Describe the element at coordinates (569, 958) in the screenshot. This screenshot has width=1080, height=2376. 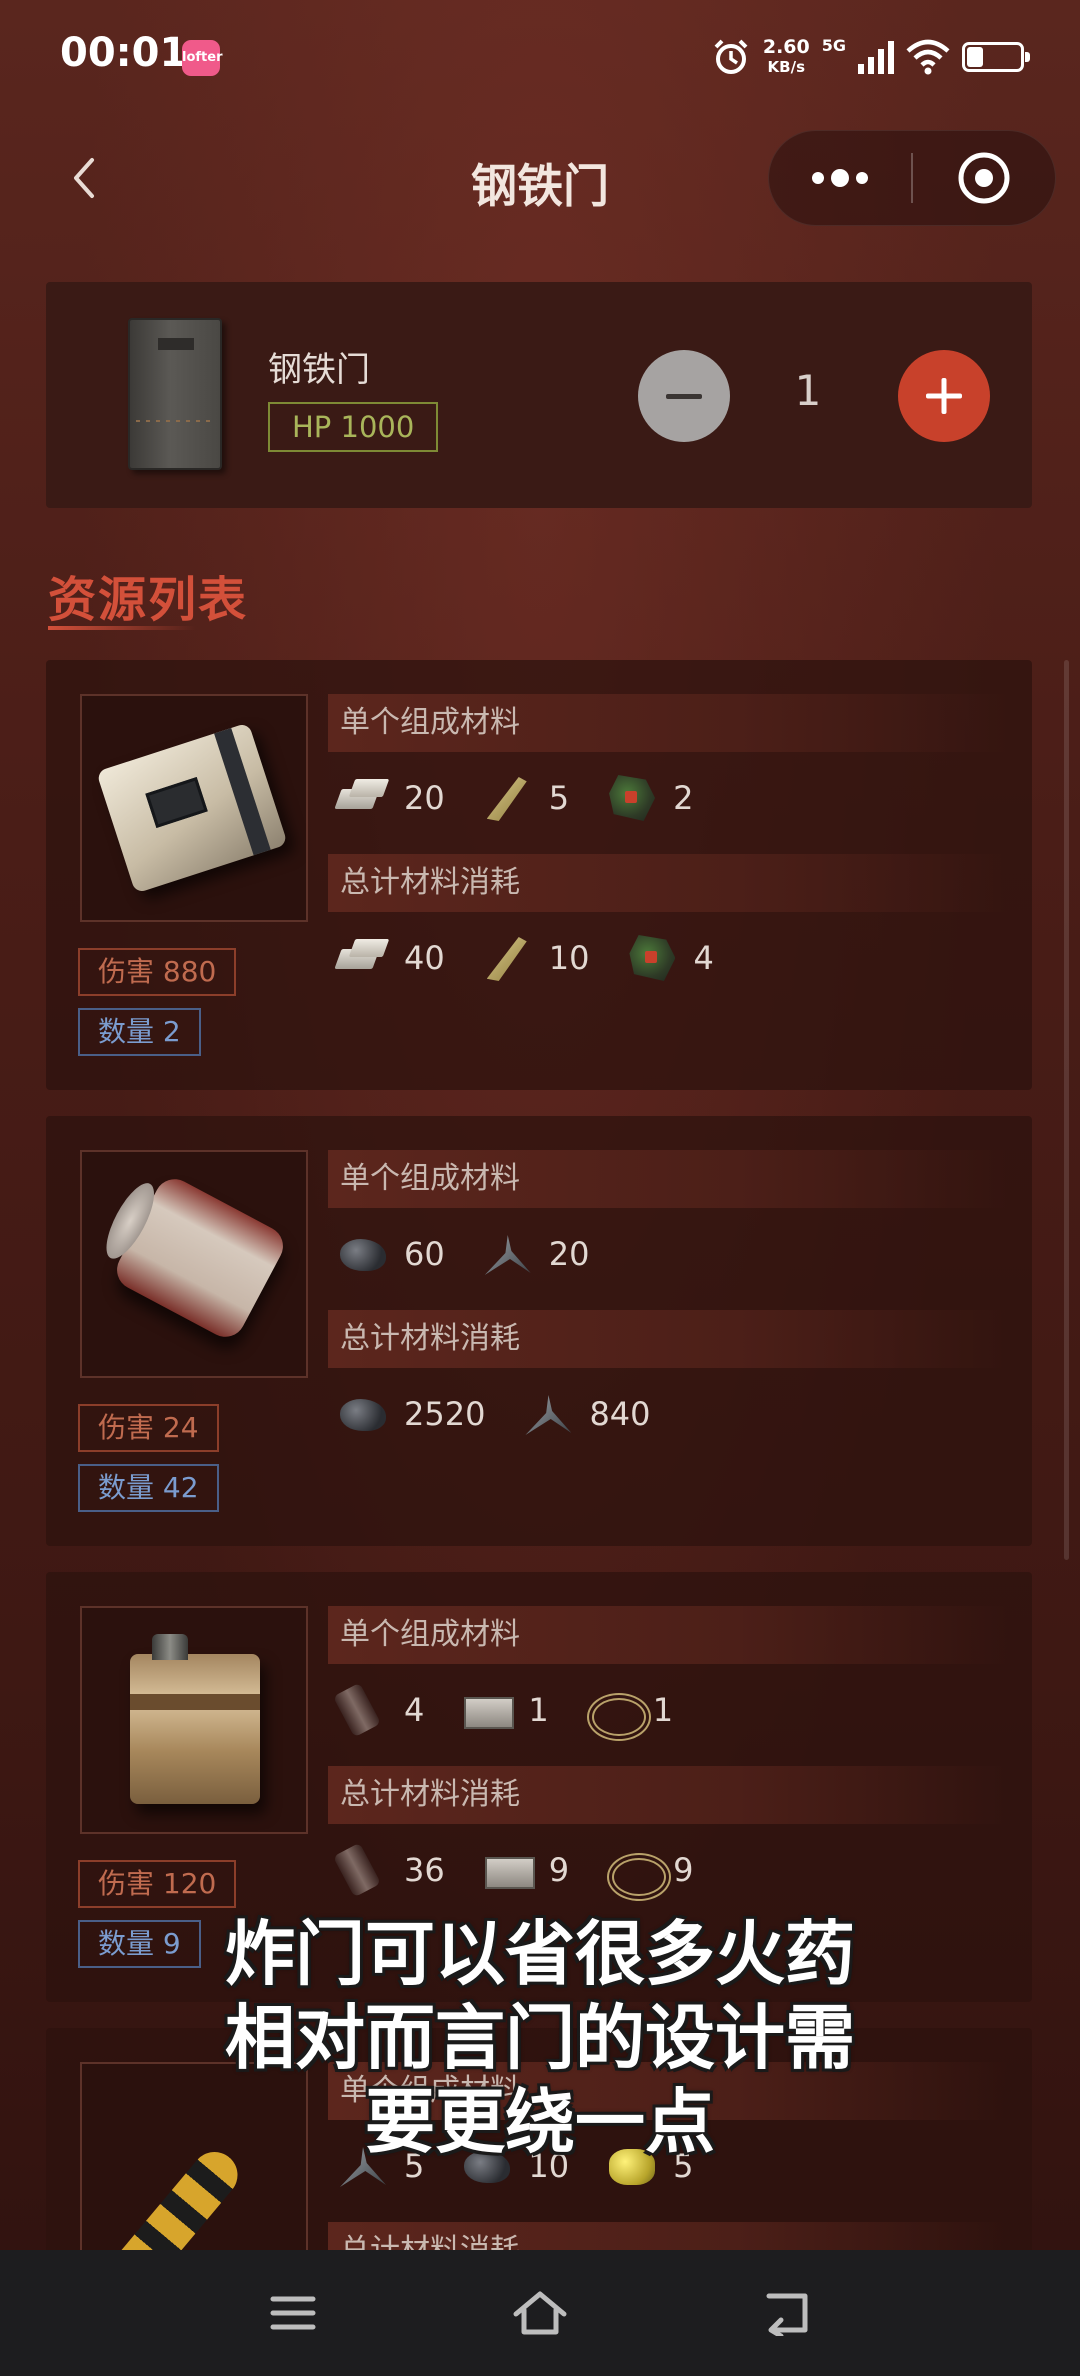
I see `material-amount: 10` at that location.